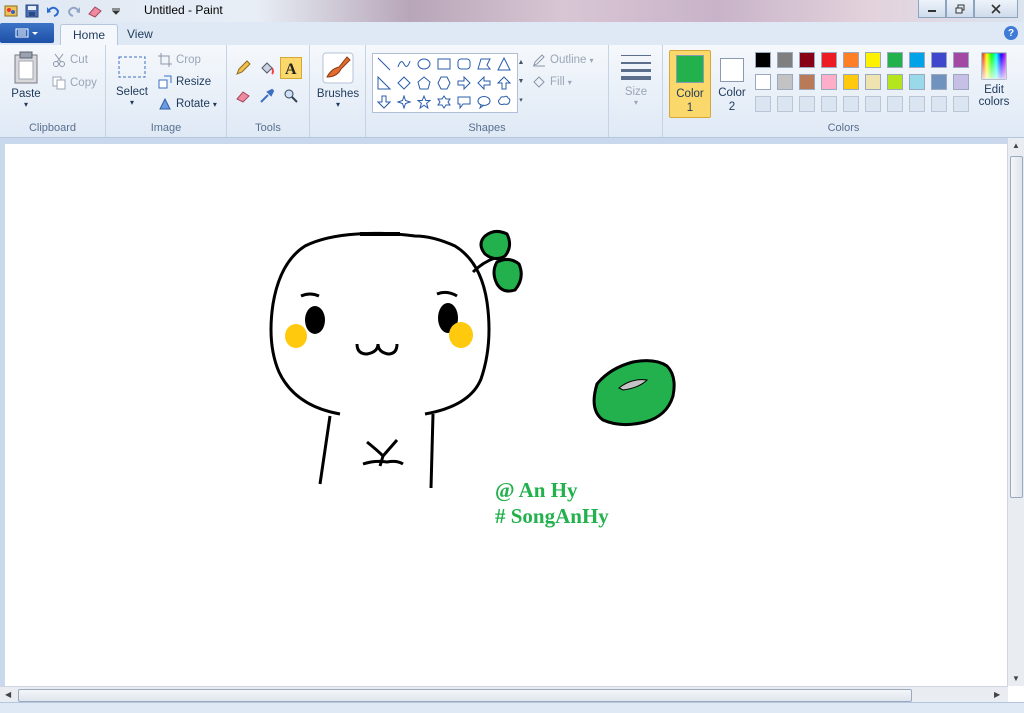  What do you see at coordinates (291, 68) in the screenshot?
I see `text-tool: A` at bounding box center [291, 68].